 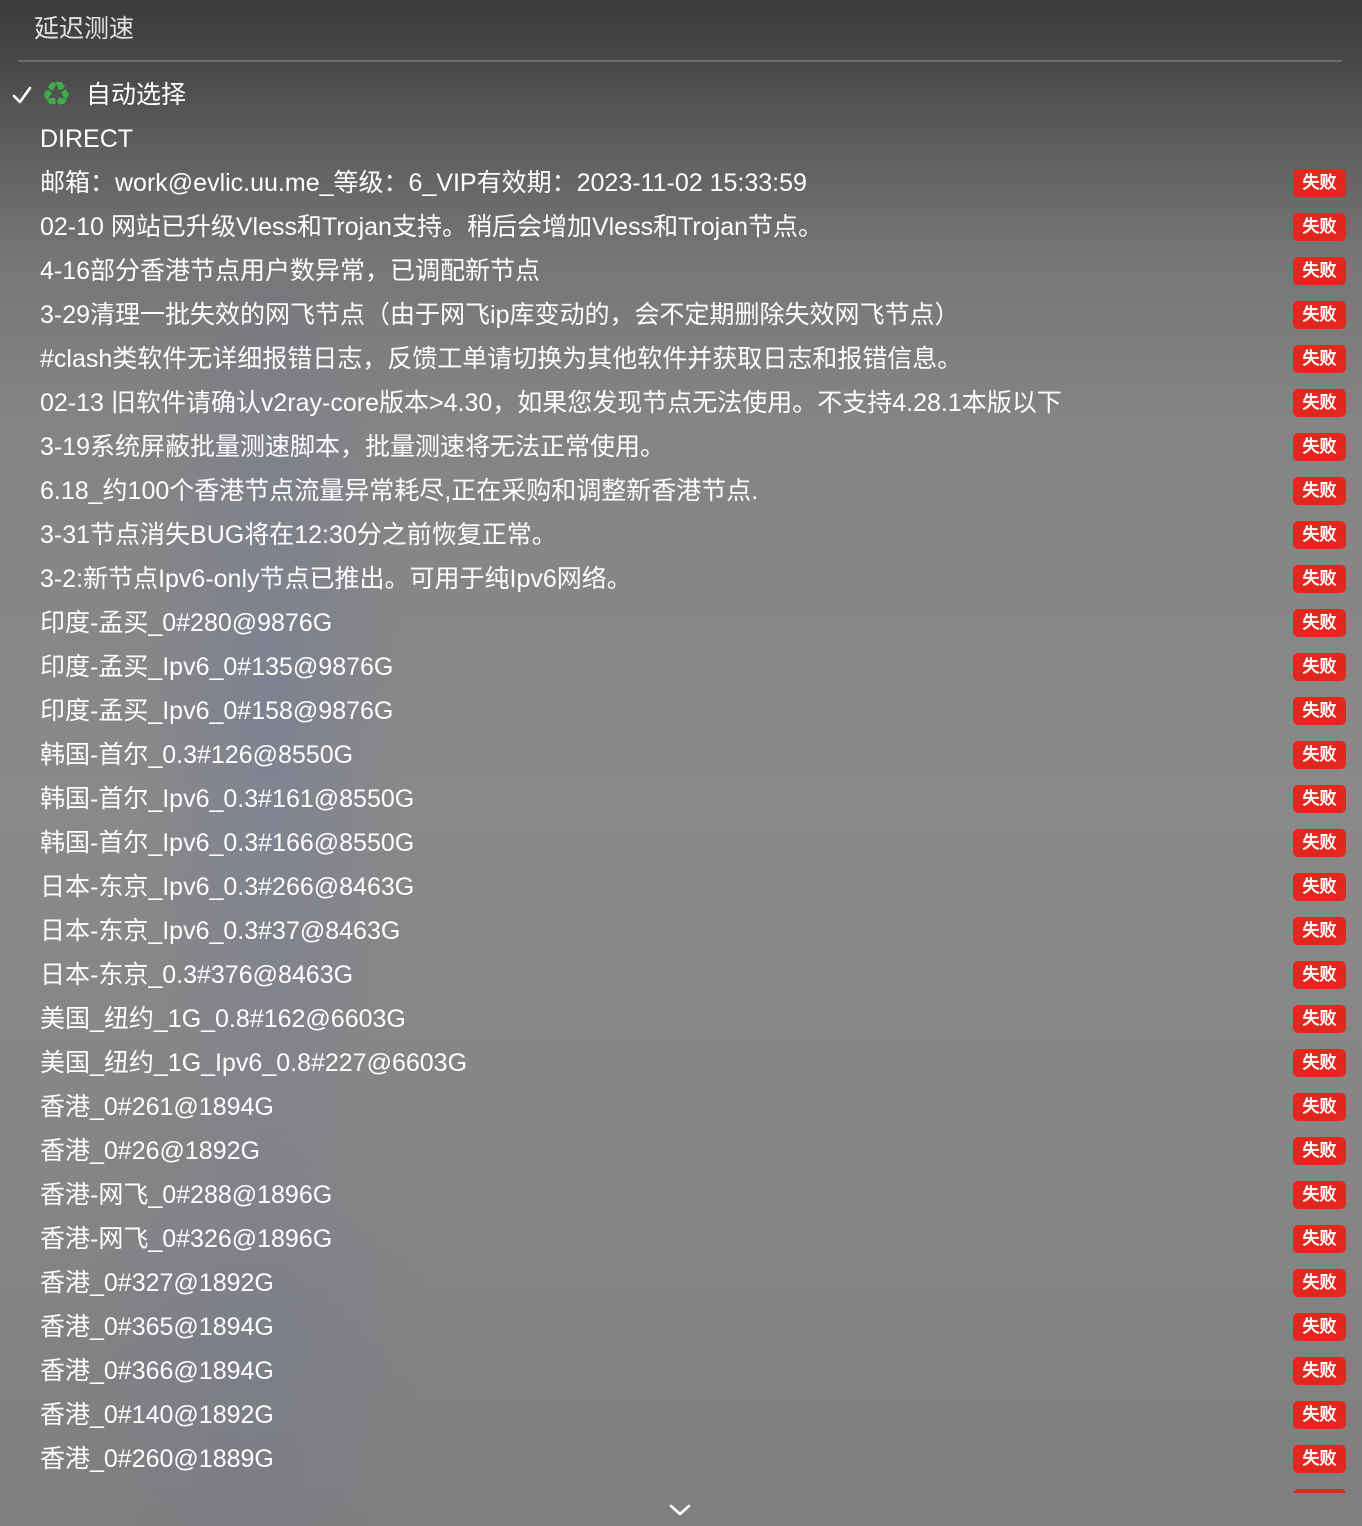 I want to click on proxy-item-label: 日本-东京_Ipv6_0.3#266@8463G, so click(x=227, y=887).